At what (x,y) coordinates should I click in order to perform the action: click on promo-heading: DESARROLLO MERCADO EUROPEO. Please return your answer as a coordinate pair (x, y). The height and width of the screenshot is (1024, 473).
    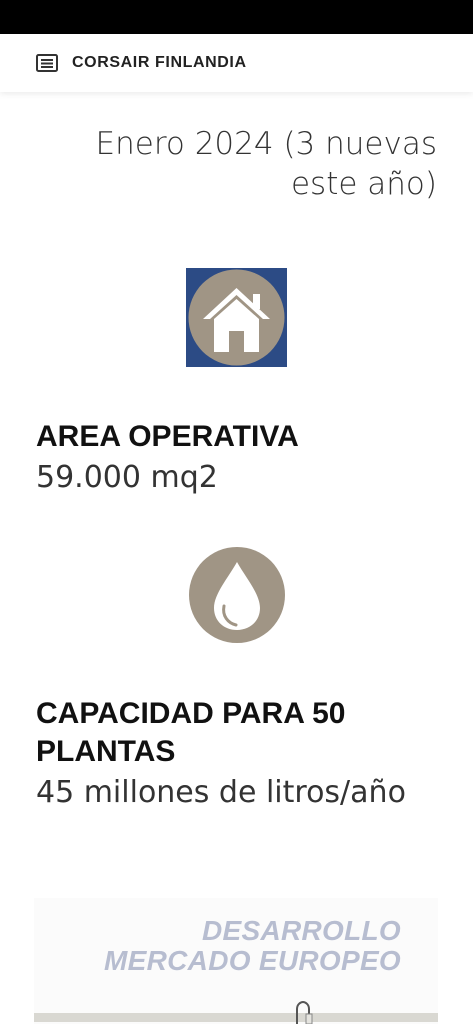
    Looking at the image, I should click on (221, 946).